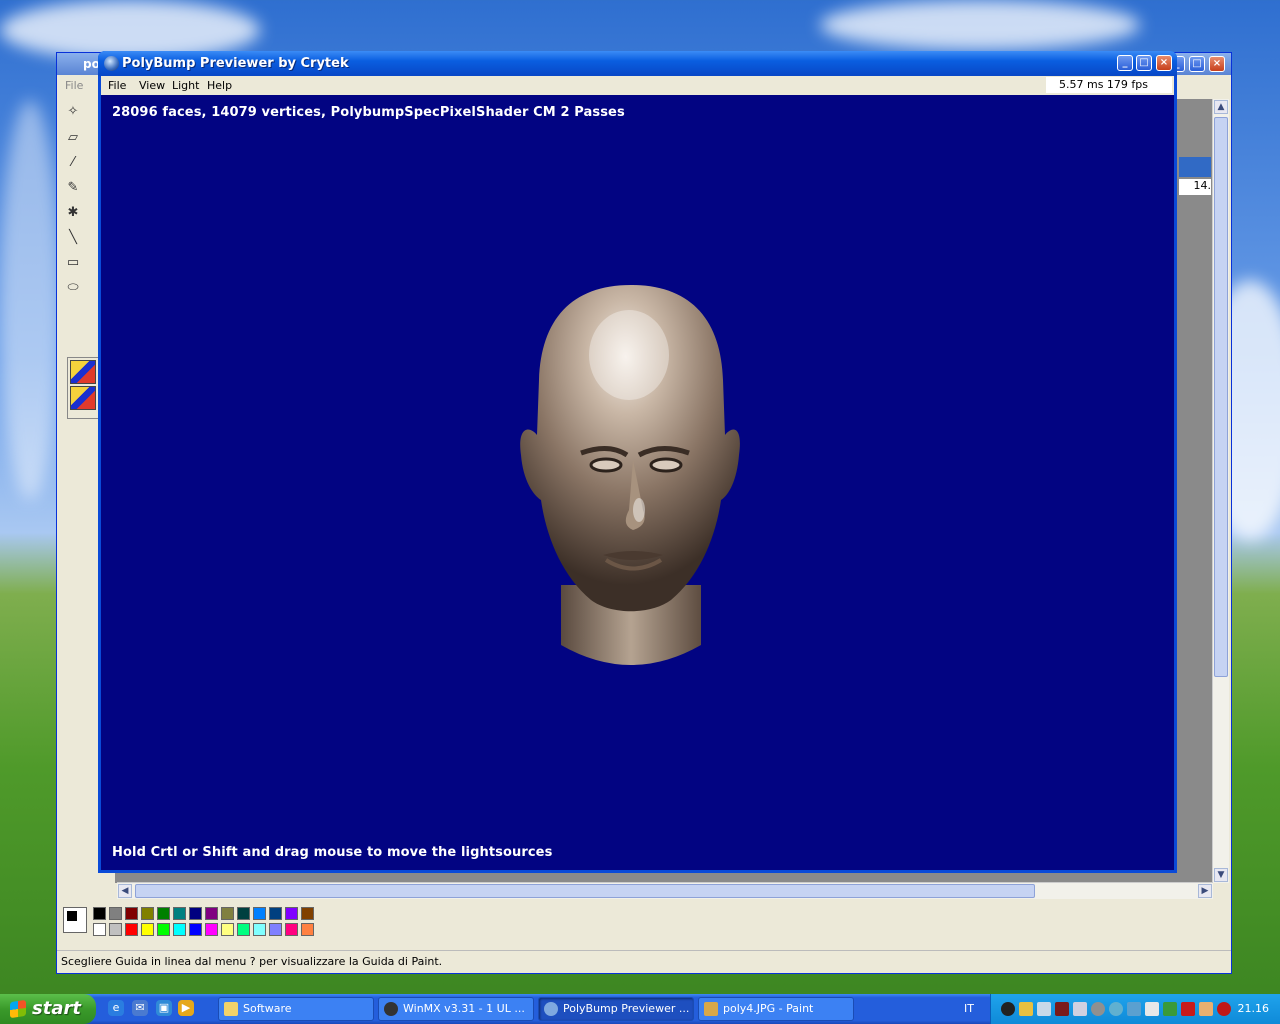  I want to click on security-tray-icon, so click(1206, 1009).